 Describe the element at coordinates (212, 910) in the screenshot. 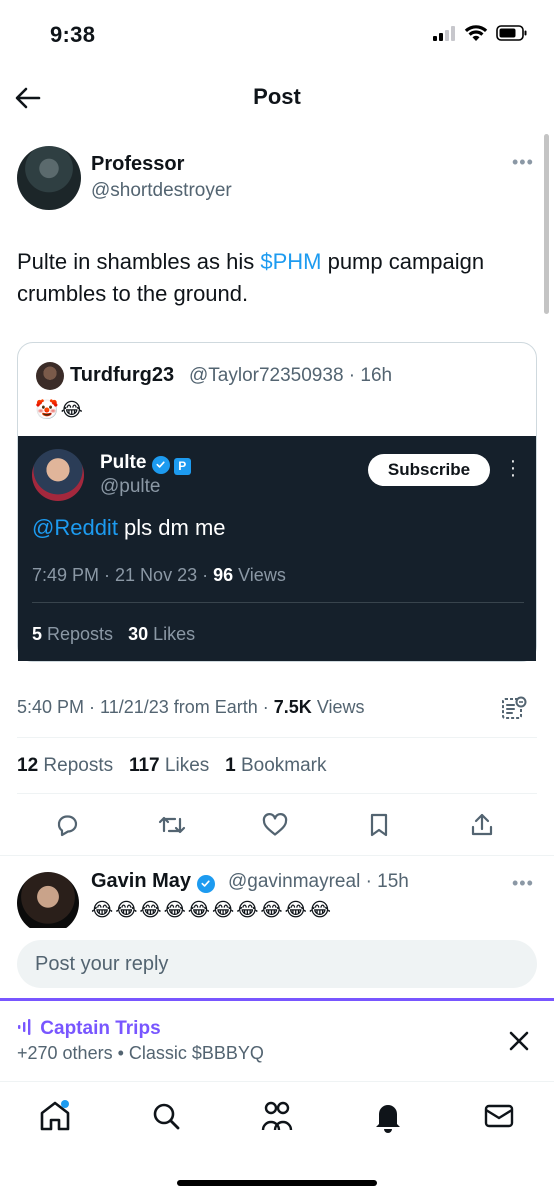

I see `reply-text: 😂😂😂😂😂😂😂😂😂😂` at that location.